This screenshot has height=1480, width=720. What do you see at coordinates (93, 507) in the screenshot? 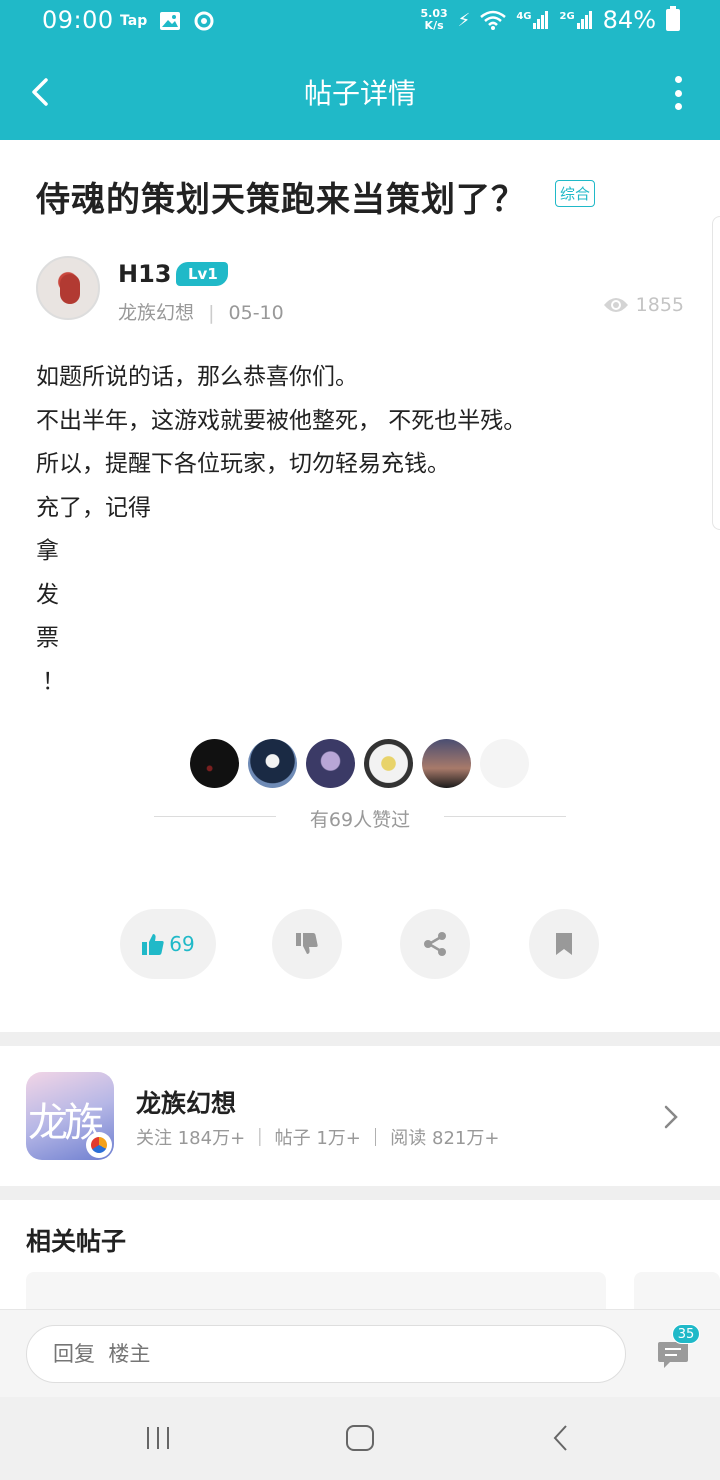
I see `post-body-line: 充了，记得` at bounding box center [93, 507].